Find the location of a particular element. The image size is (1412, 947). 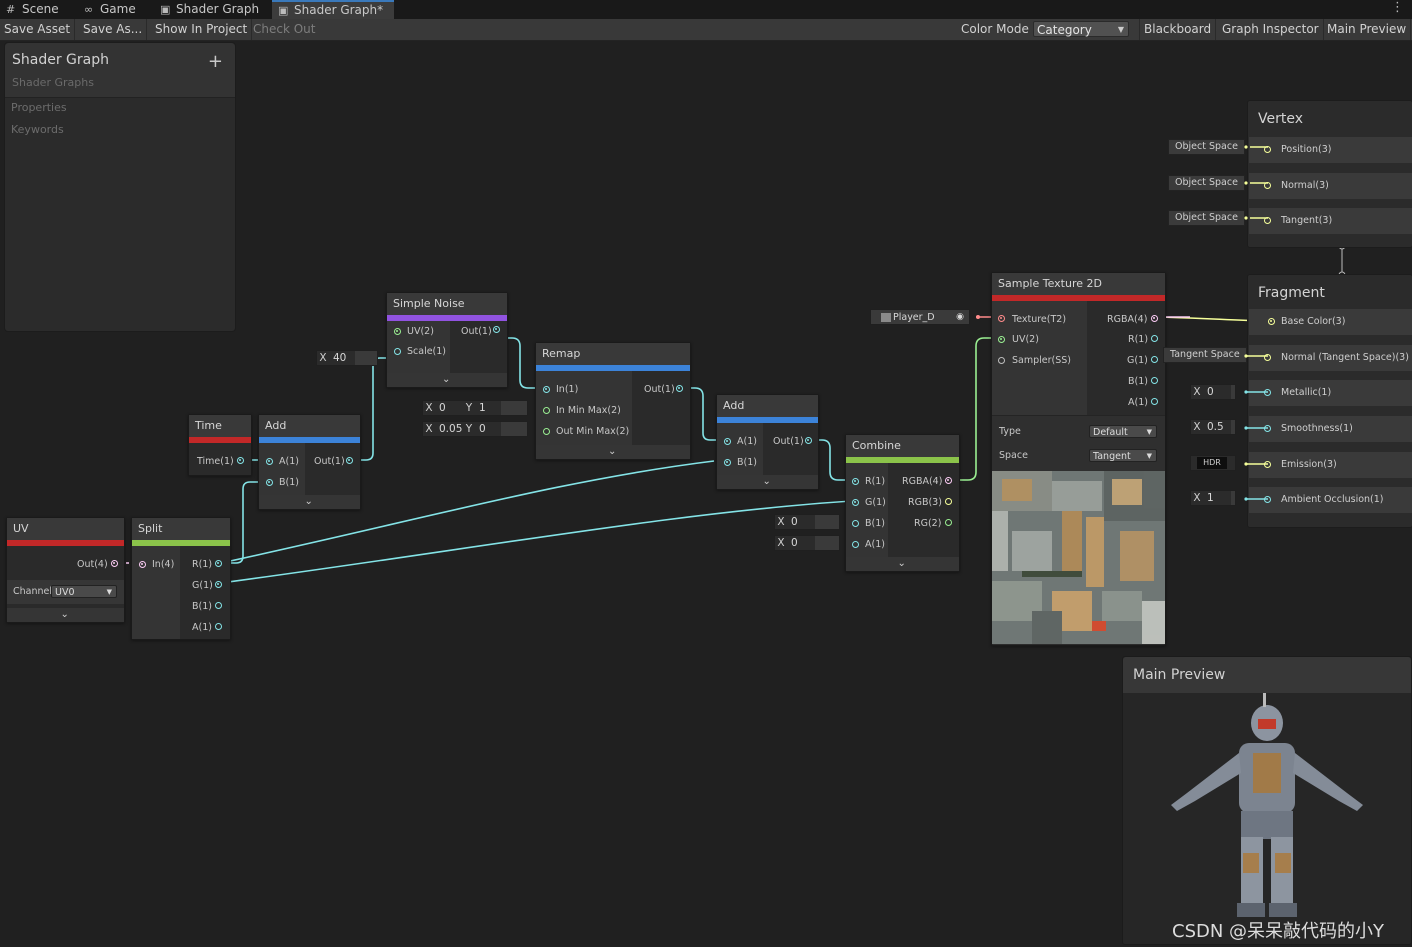

combine-b-field: X0 is located at coordinates (807, 522).